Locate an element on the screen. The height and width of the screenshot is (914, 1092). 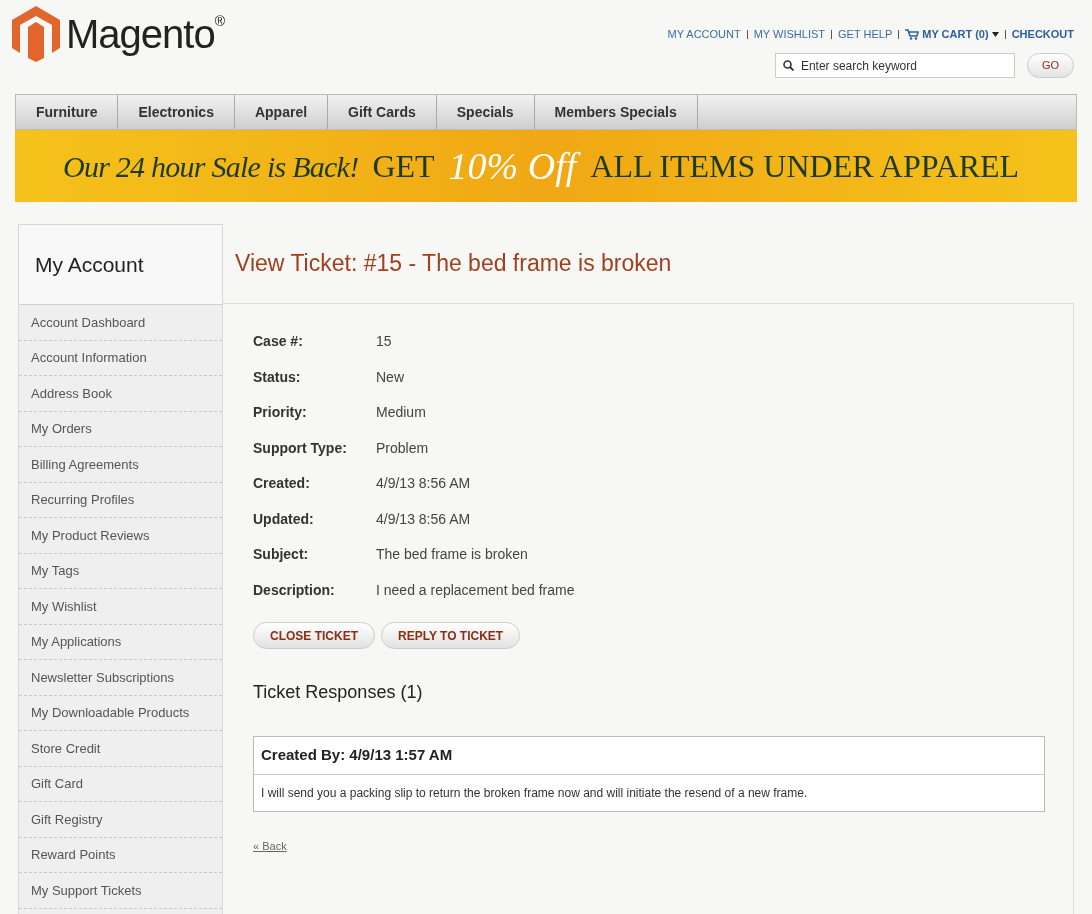
sidebar-item: Account Dashboard is located at coordinates (120, 323).